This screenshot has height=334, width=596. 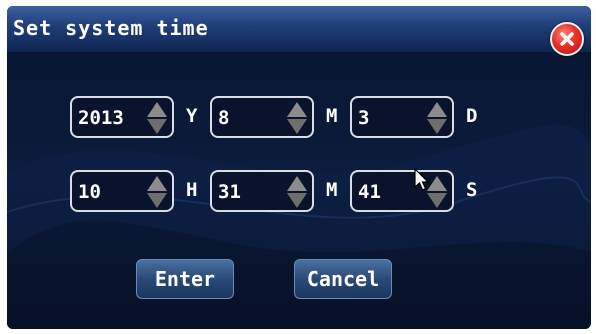 What do you see at coordinates (262, 117) in the screenshot?
I see `month-field: 8` at bounding box center [262, 117].